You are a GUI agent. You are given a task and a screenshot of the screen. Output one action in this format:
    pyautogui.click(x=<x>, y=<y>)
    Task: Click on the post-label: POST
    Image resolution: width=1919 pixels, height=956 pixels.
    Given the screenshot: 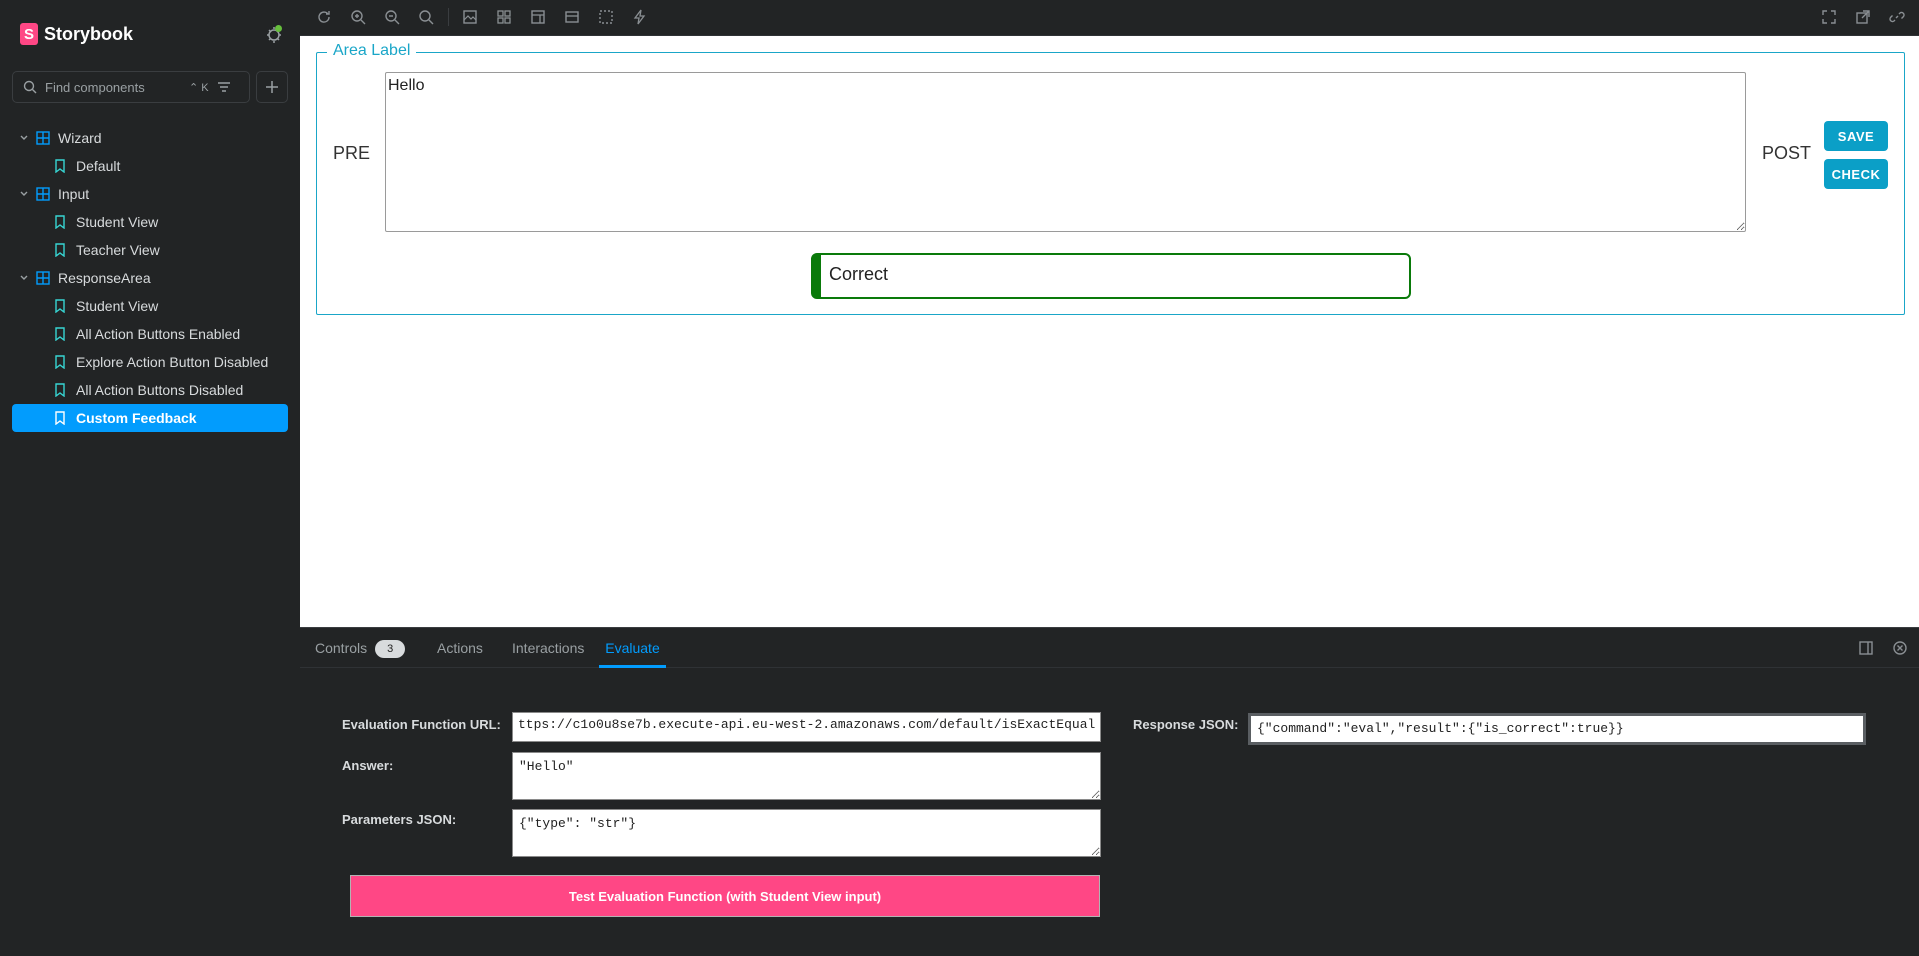 What is the action you would take?
    pyautogui.click(x=1787, y=153)
    